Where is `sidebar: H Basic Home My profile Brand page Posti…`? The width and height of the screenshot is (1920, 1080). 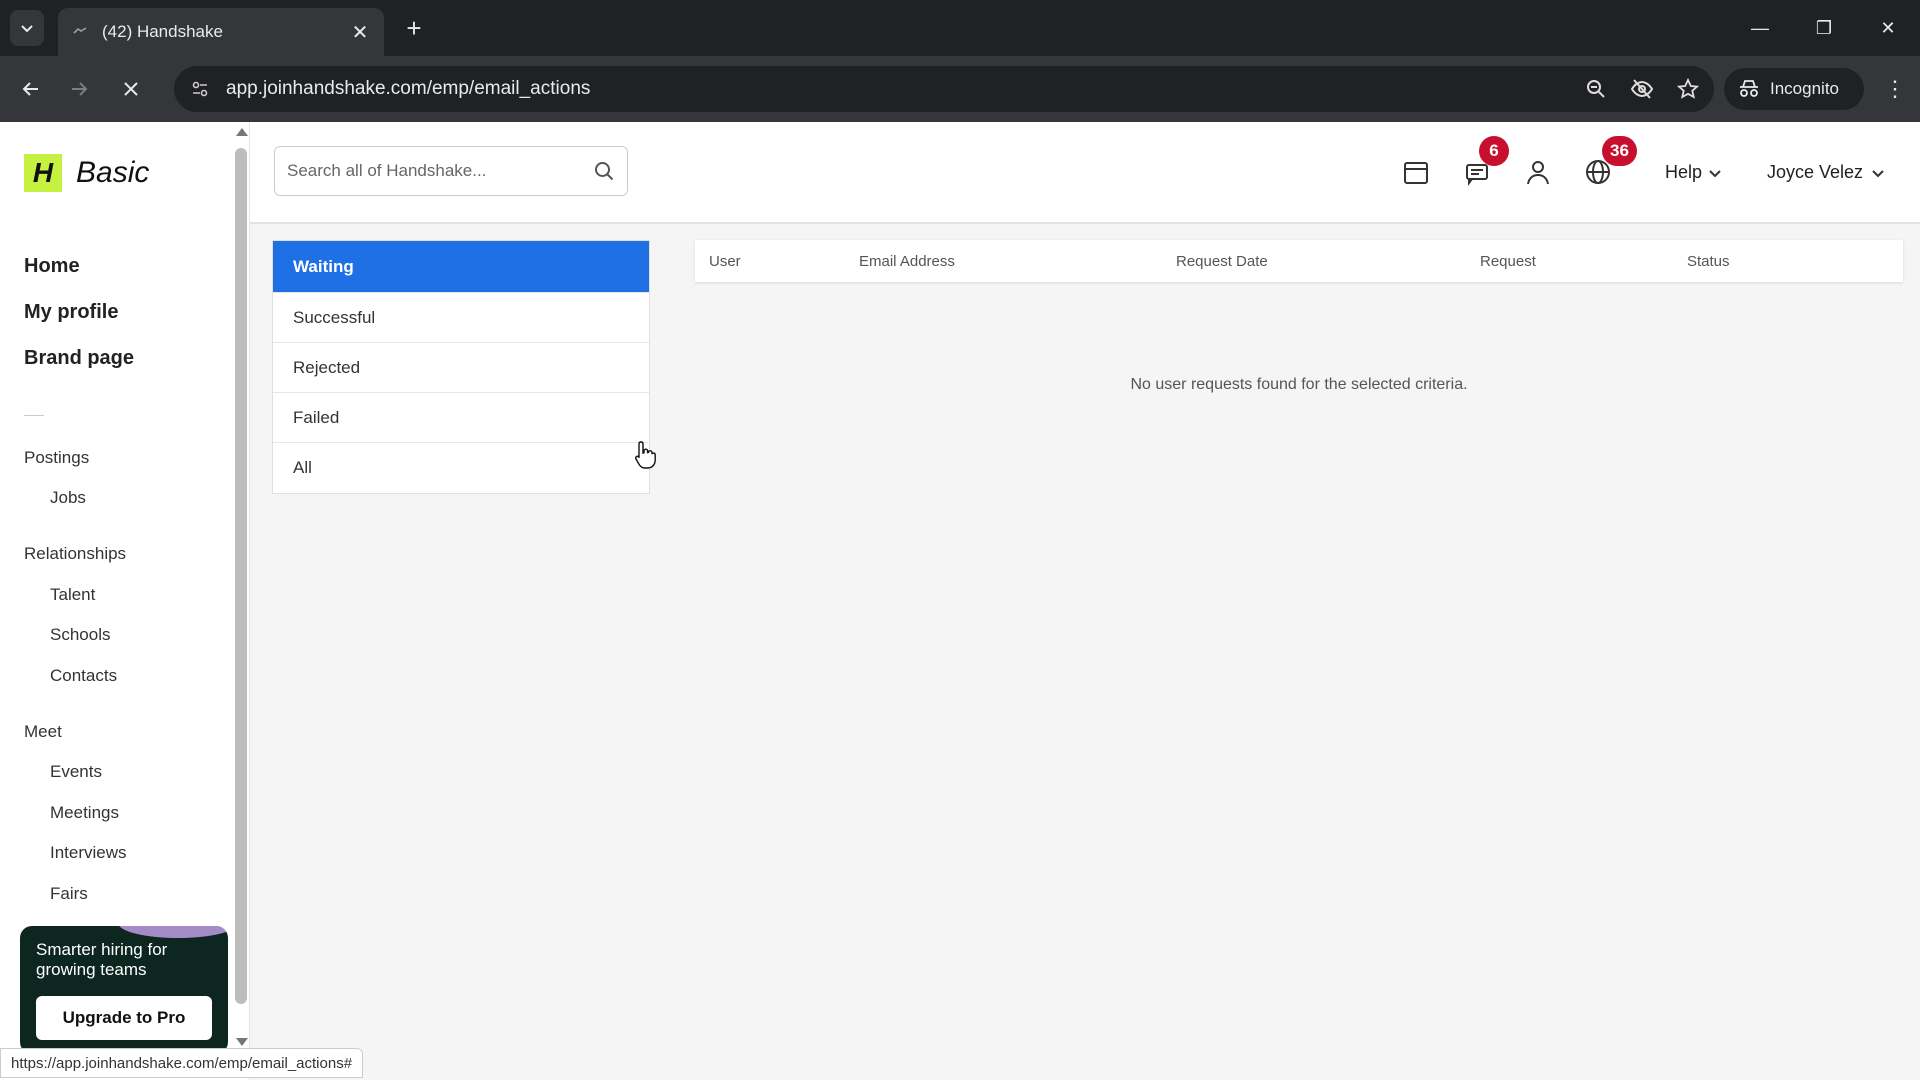
sidebar: H Basic Home My profile Brand page Posti… is located at coordinates (125, 601).